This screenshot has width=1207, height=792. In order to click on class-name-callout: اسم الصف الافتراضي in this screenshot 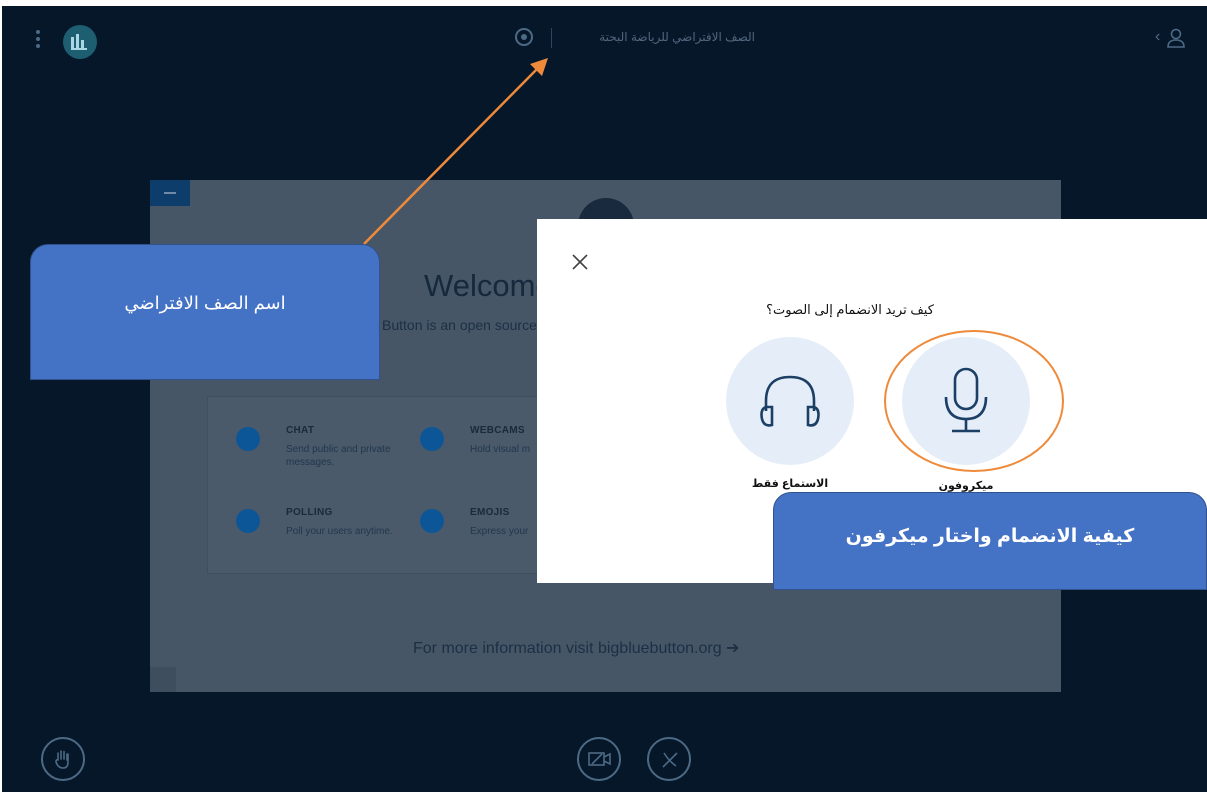, I will do `click(205, 312)`.